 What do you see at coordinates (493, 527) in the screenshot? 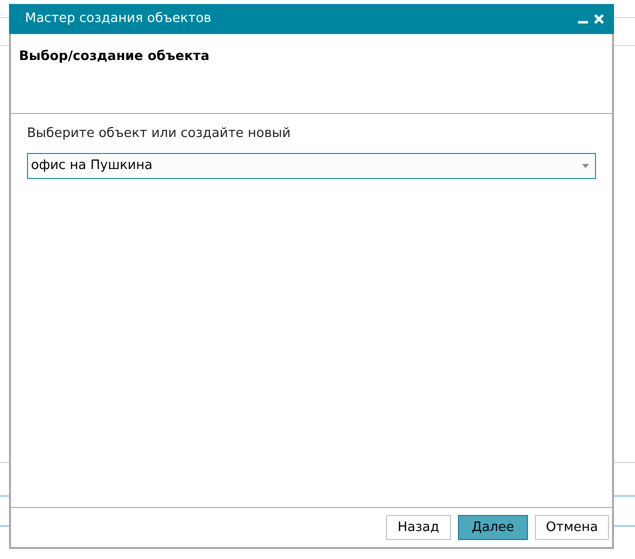
I see `dialog-button: Далее` at bounding box center [493, 527].